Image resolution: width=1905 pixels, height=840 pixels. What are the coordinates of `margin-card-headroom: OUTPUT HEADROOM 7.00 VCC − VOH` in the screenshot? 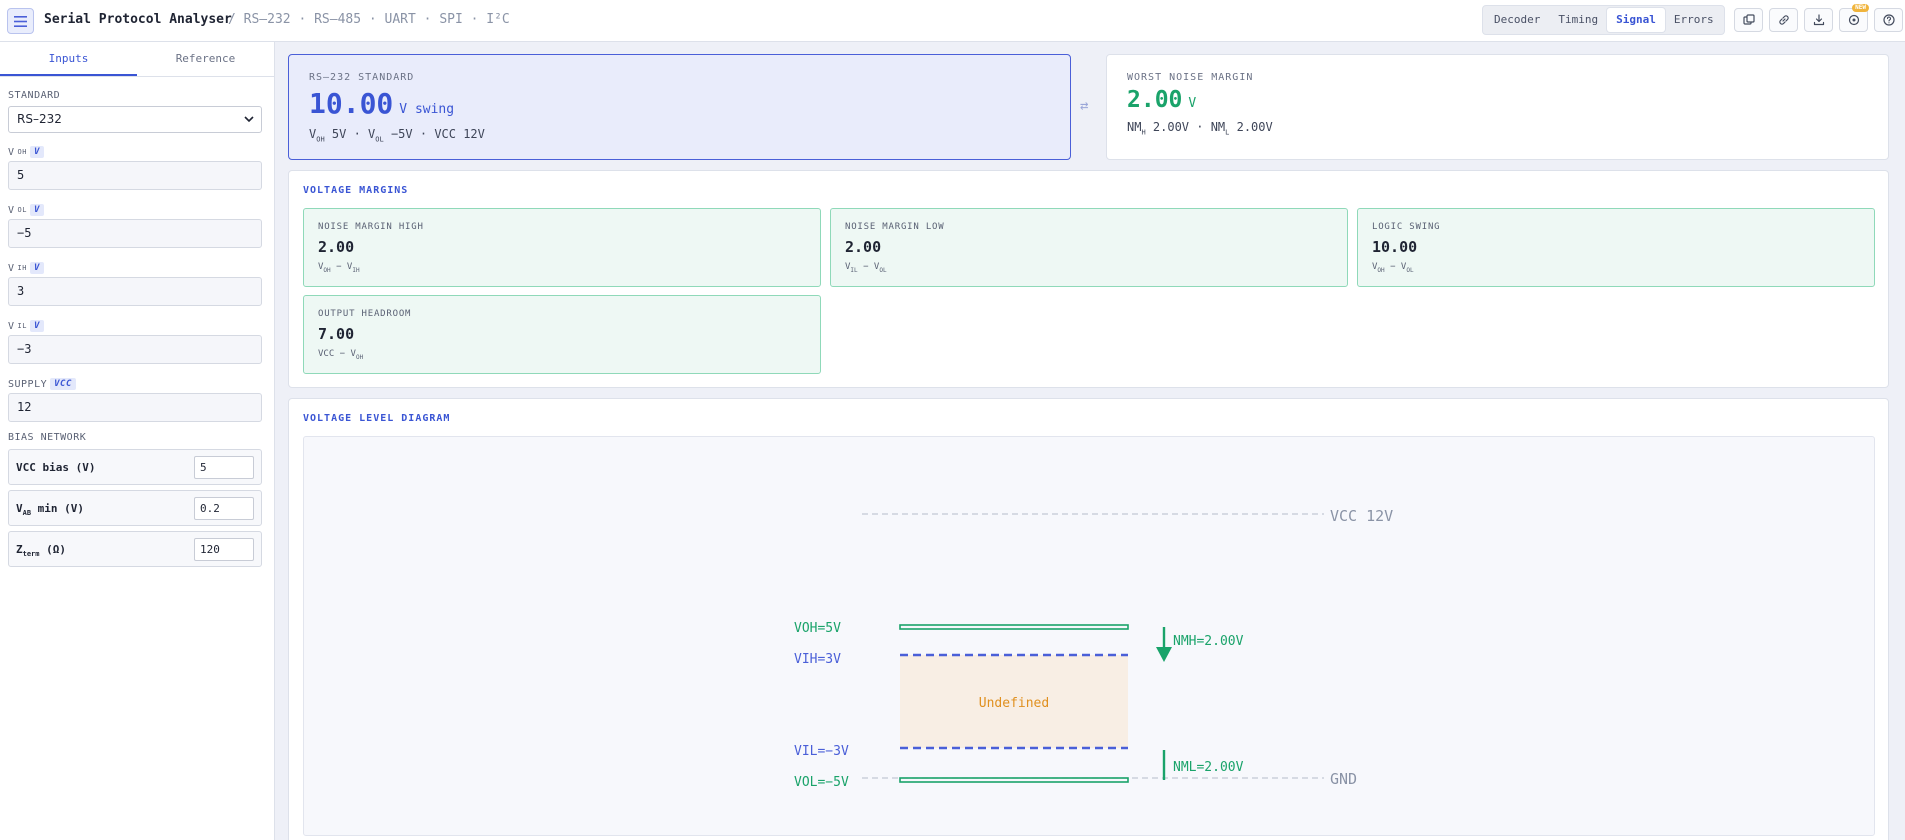 It's located at (562, 334).